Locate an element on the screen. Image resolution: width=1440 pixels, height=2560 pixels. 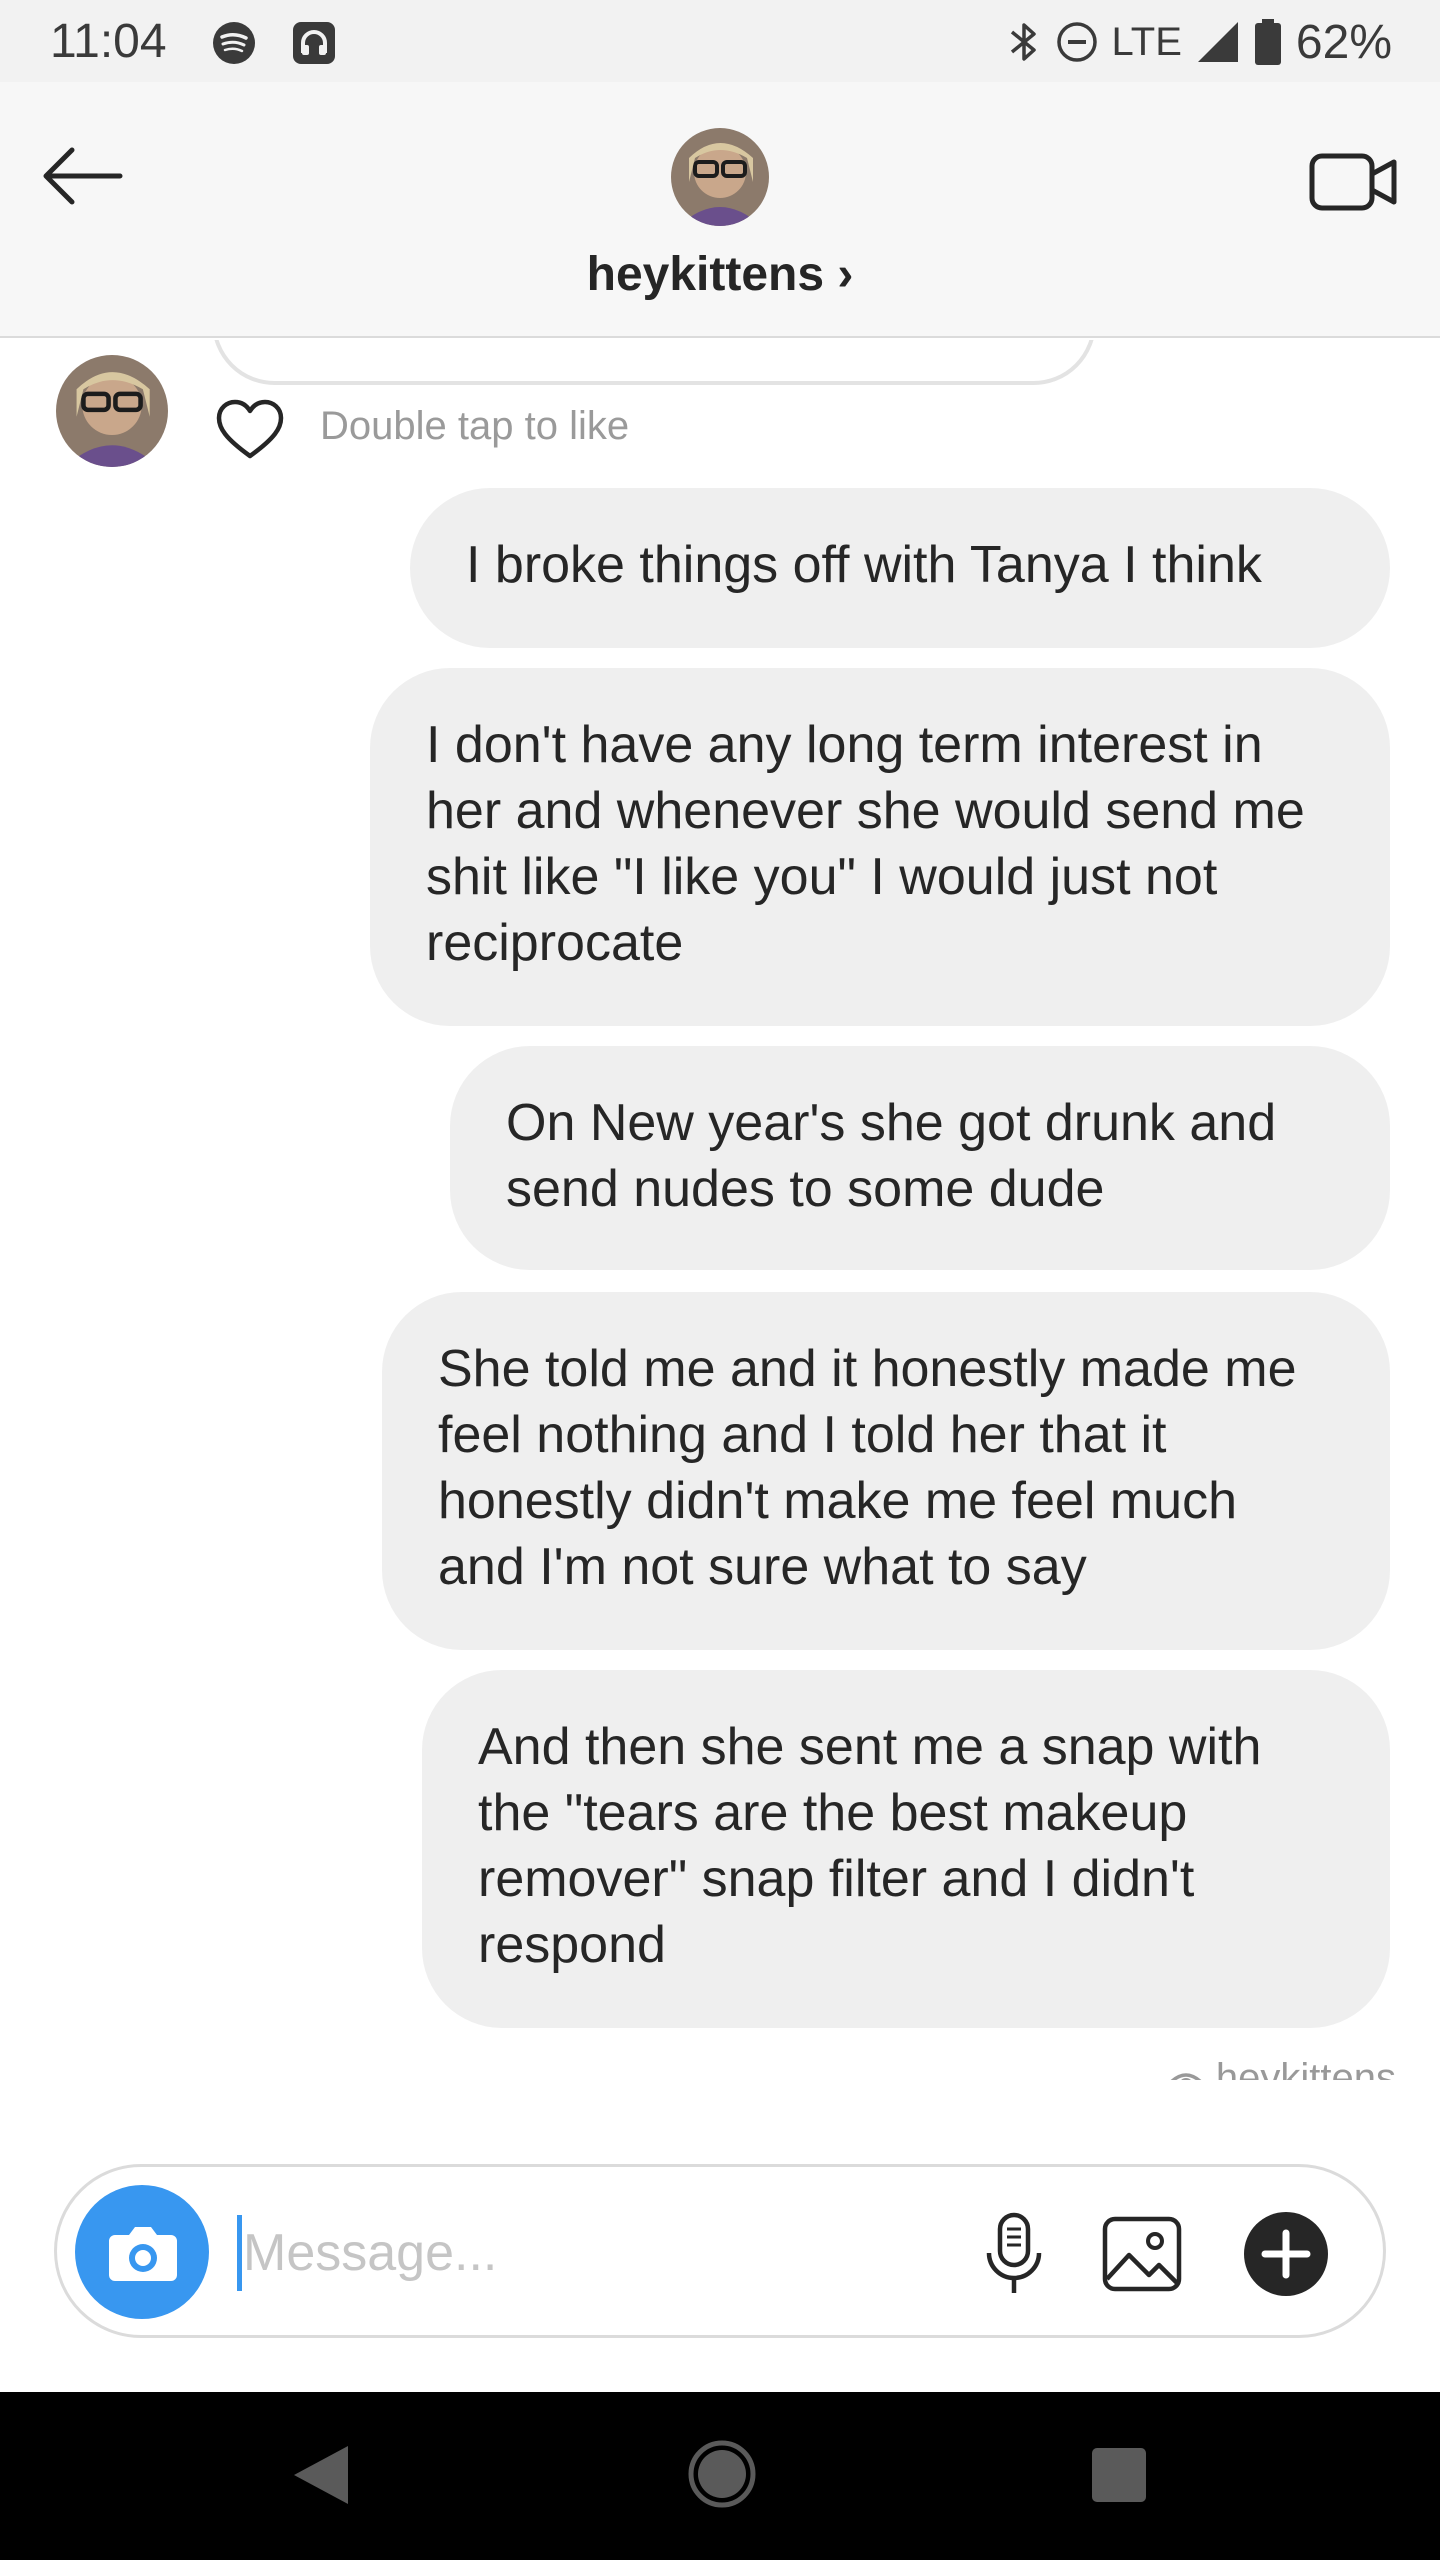
heart-icon is located at coordinates (250, 430).